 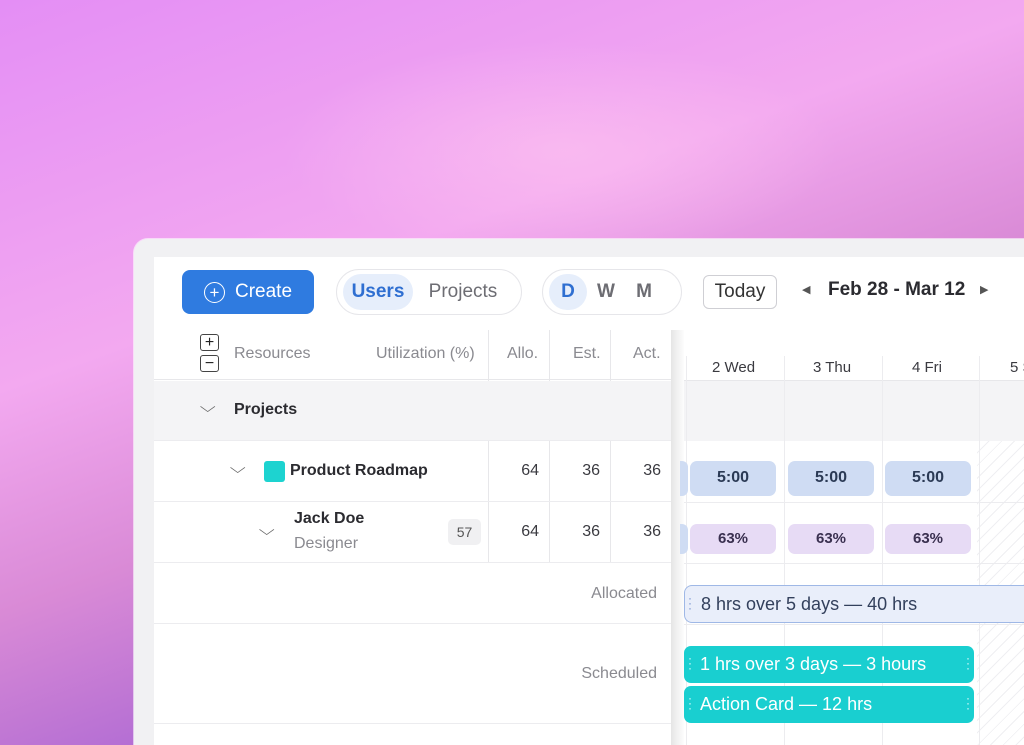 I want to click on project-name: Product Roadmap, so click(x=359, y=470).